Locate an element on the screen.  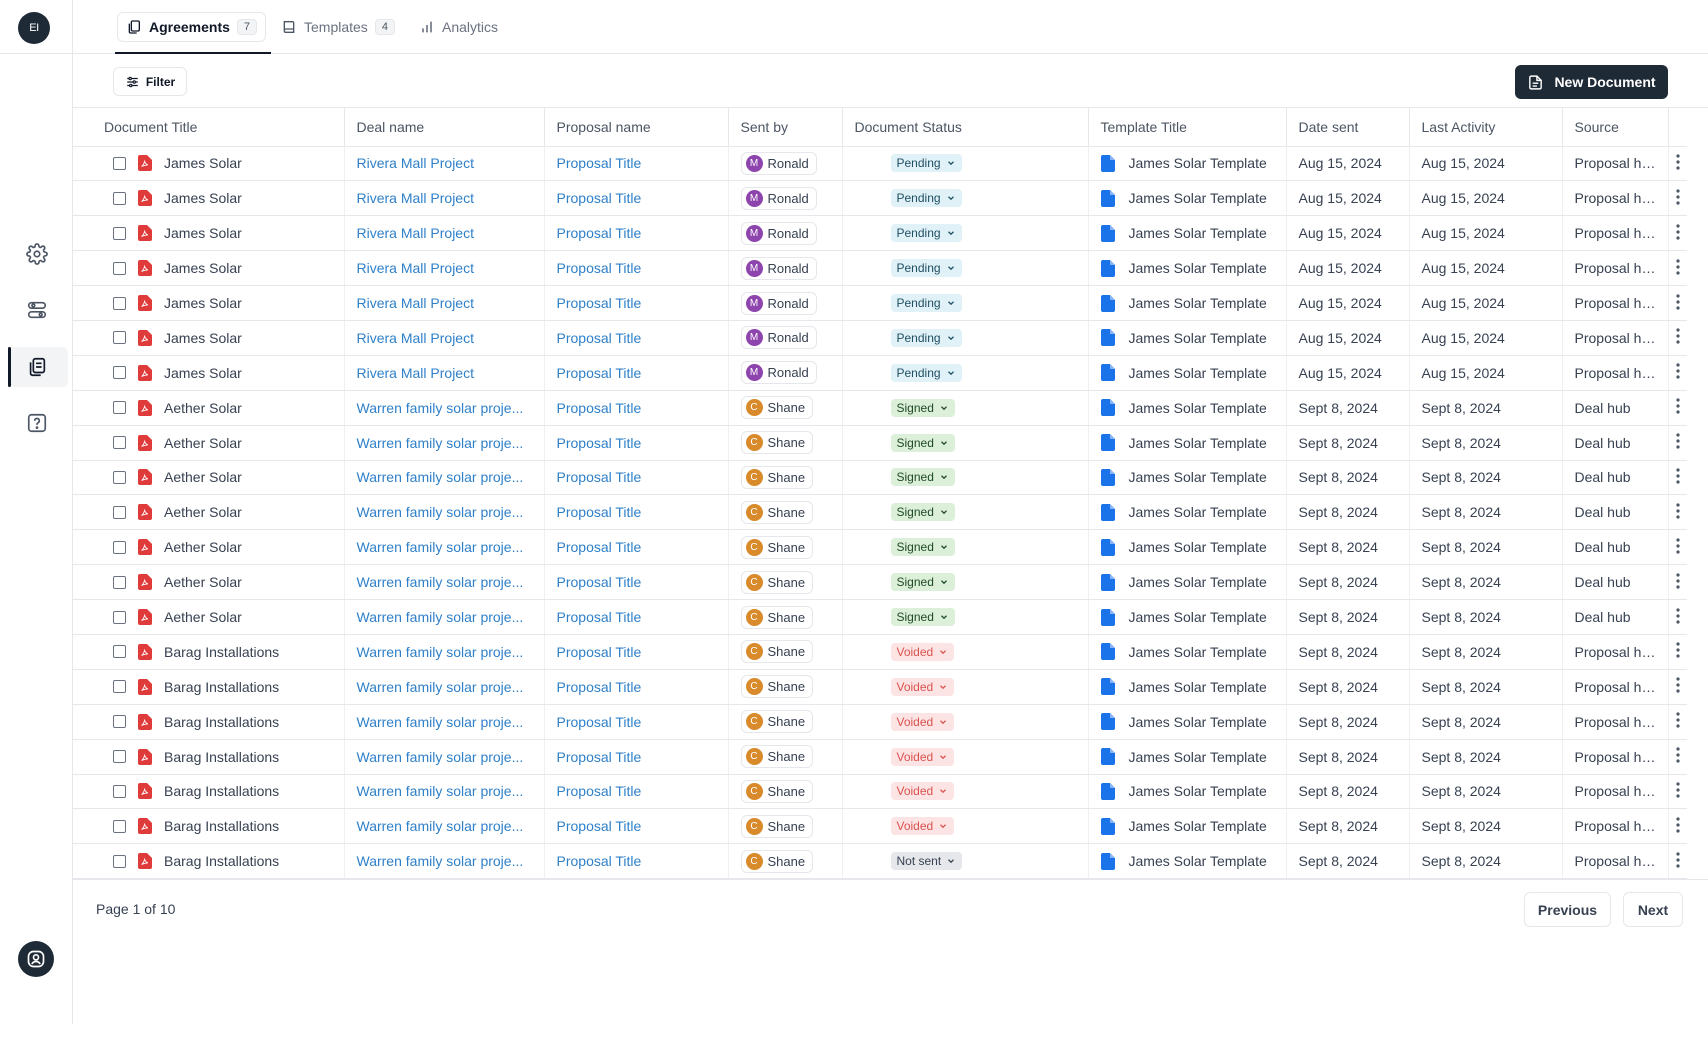
header-document-title: Document Title is located at coordinates (209, 127).